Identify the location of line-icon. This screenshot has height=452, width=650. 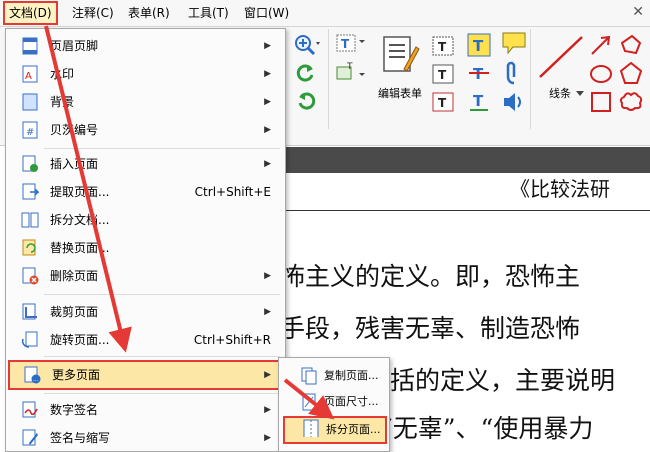
(561, 58).